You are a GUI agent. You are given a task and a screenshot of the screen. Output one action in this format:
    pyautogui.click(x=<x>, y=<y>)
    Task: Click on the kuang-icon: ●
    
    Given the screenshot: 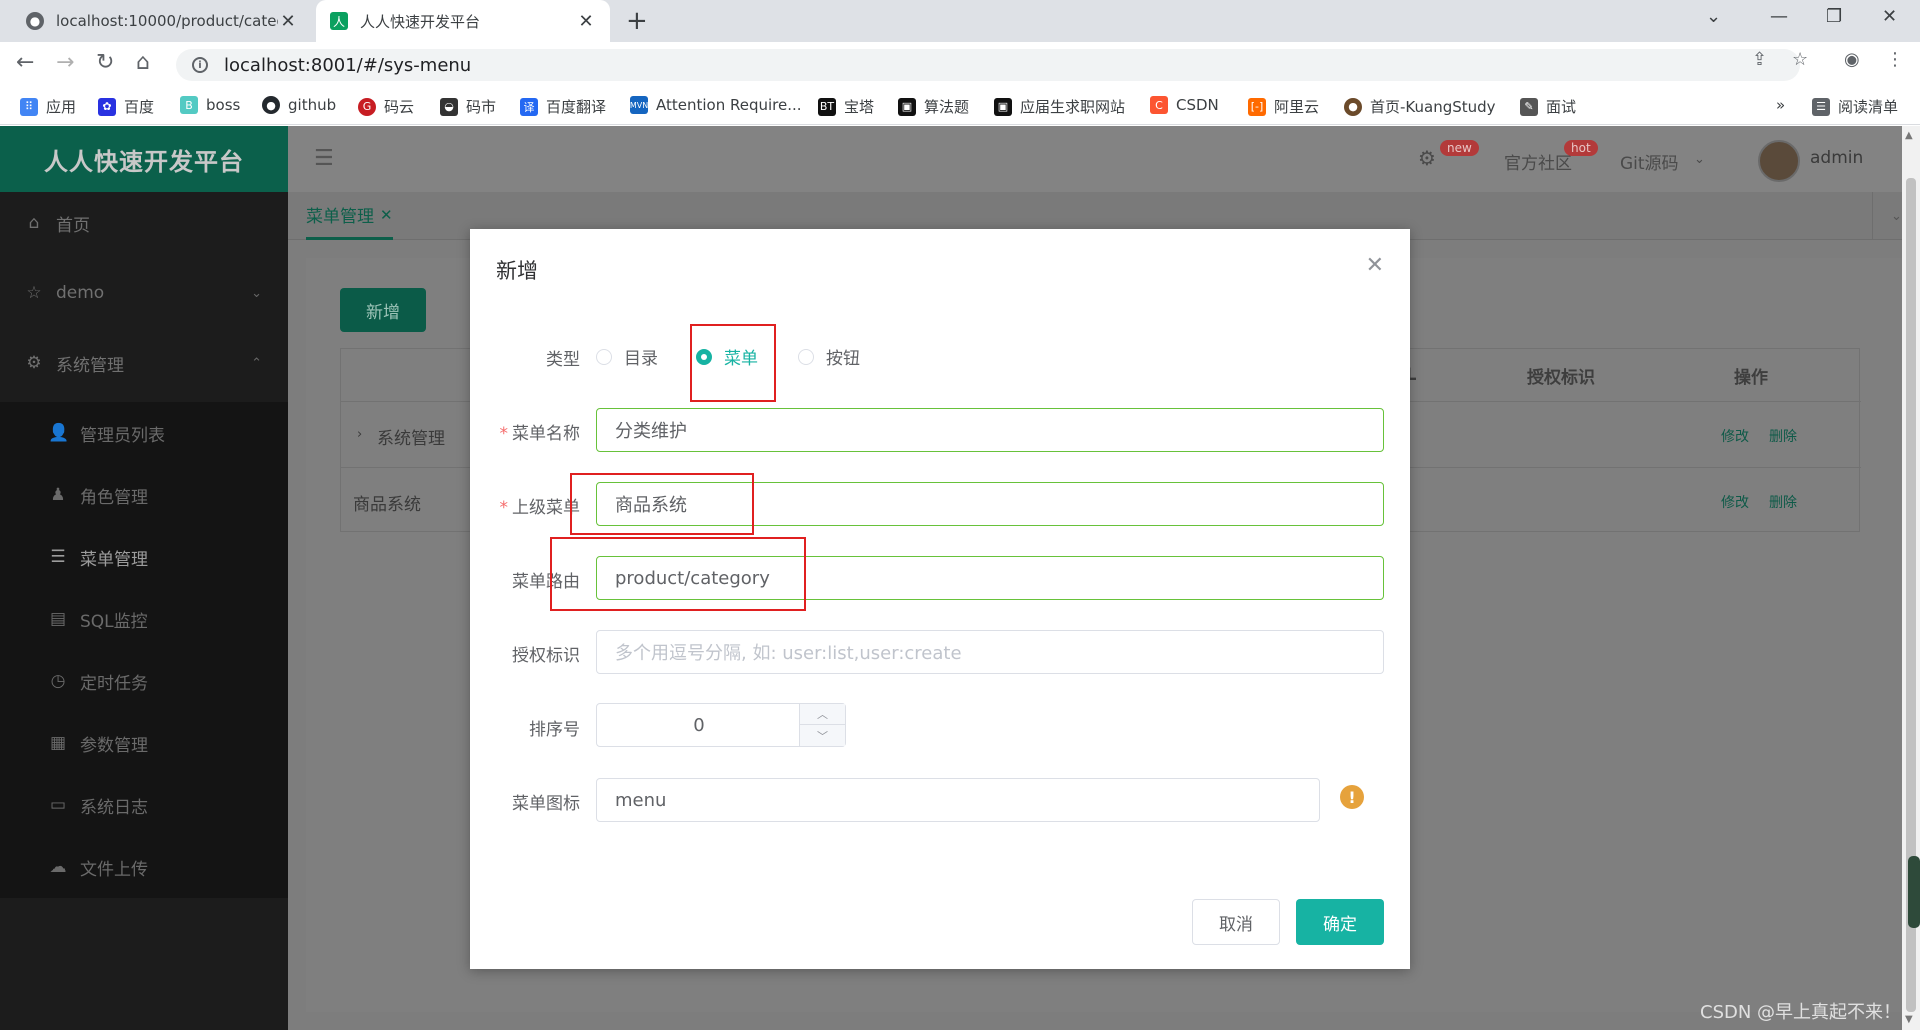 What is the action you would take?
    pyautogui.click(x=1353, y=106)
    